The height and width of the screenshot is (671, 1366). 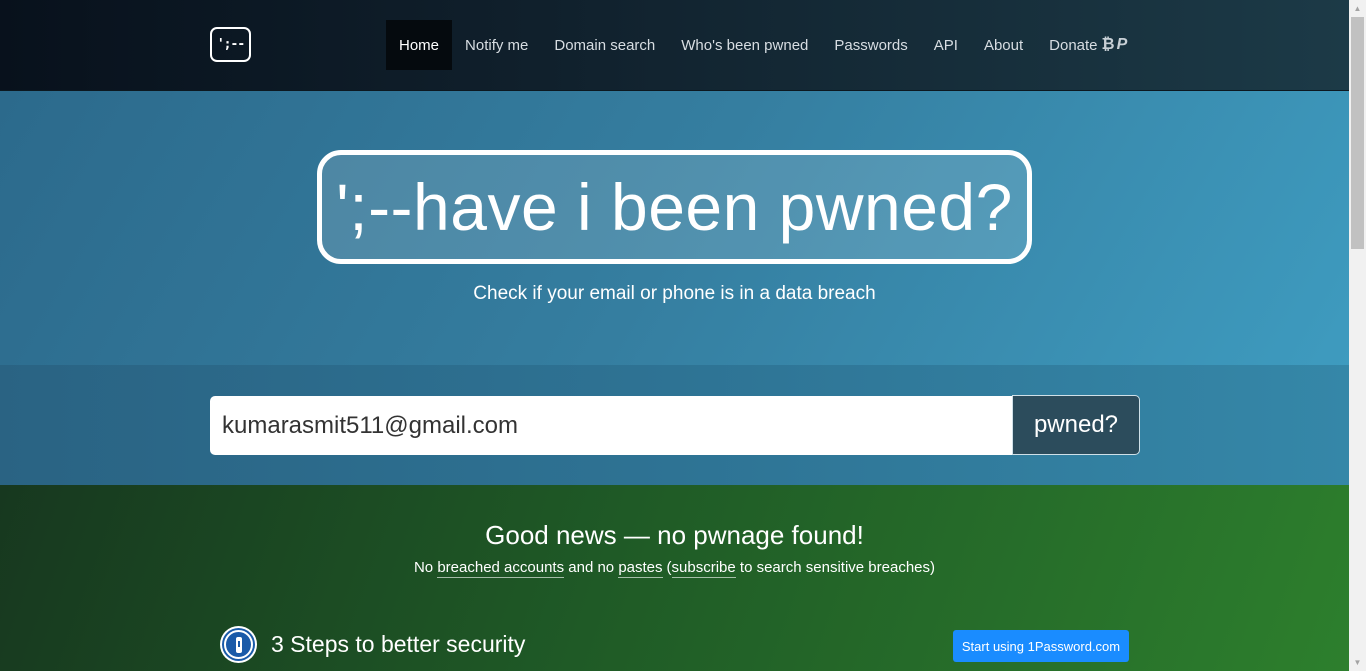 I want to click on donate-icons: ₿ P, so click(x=1115, y=45).